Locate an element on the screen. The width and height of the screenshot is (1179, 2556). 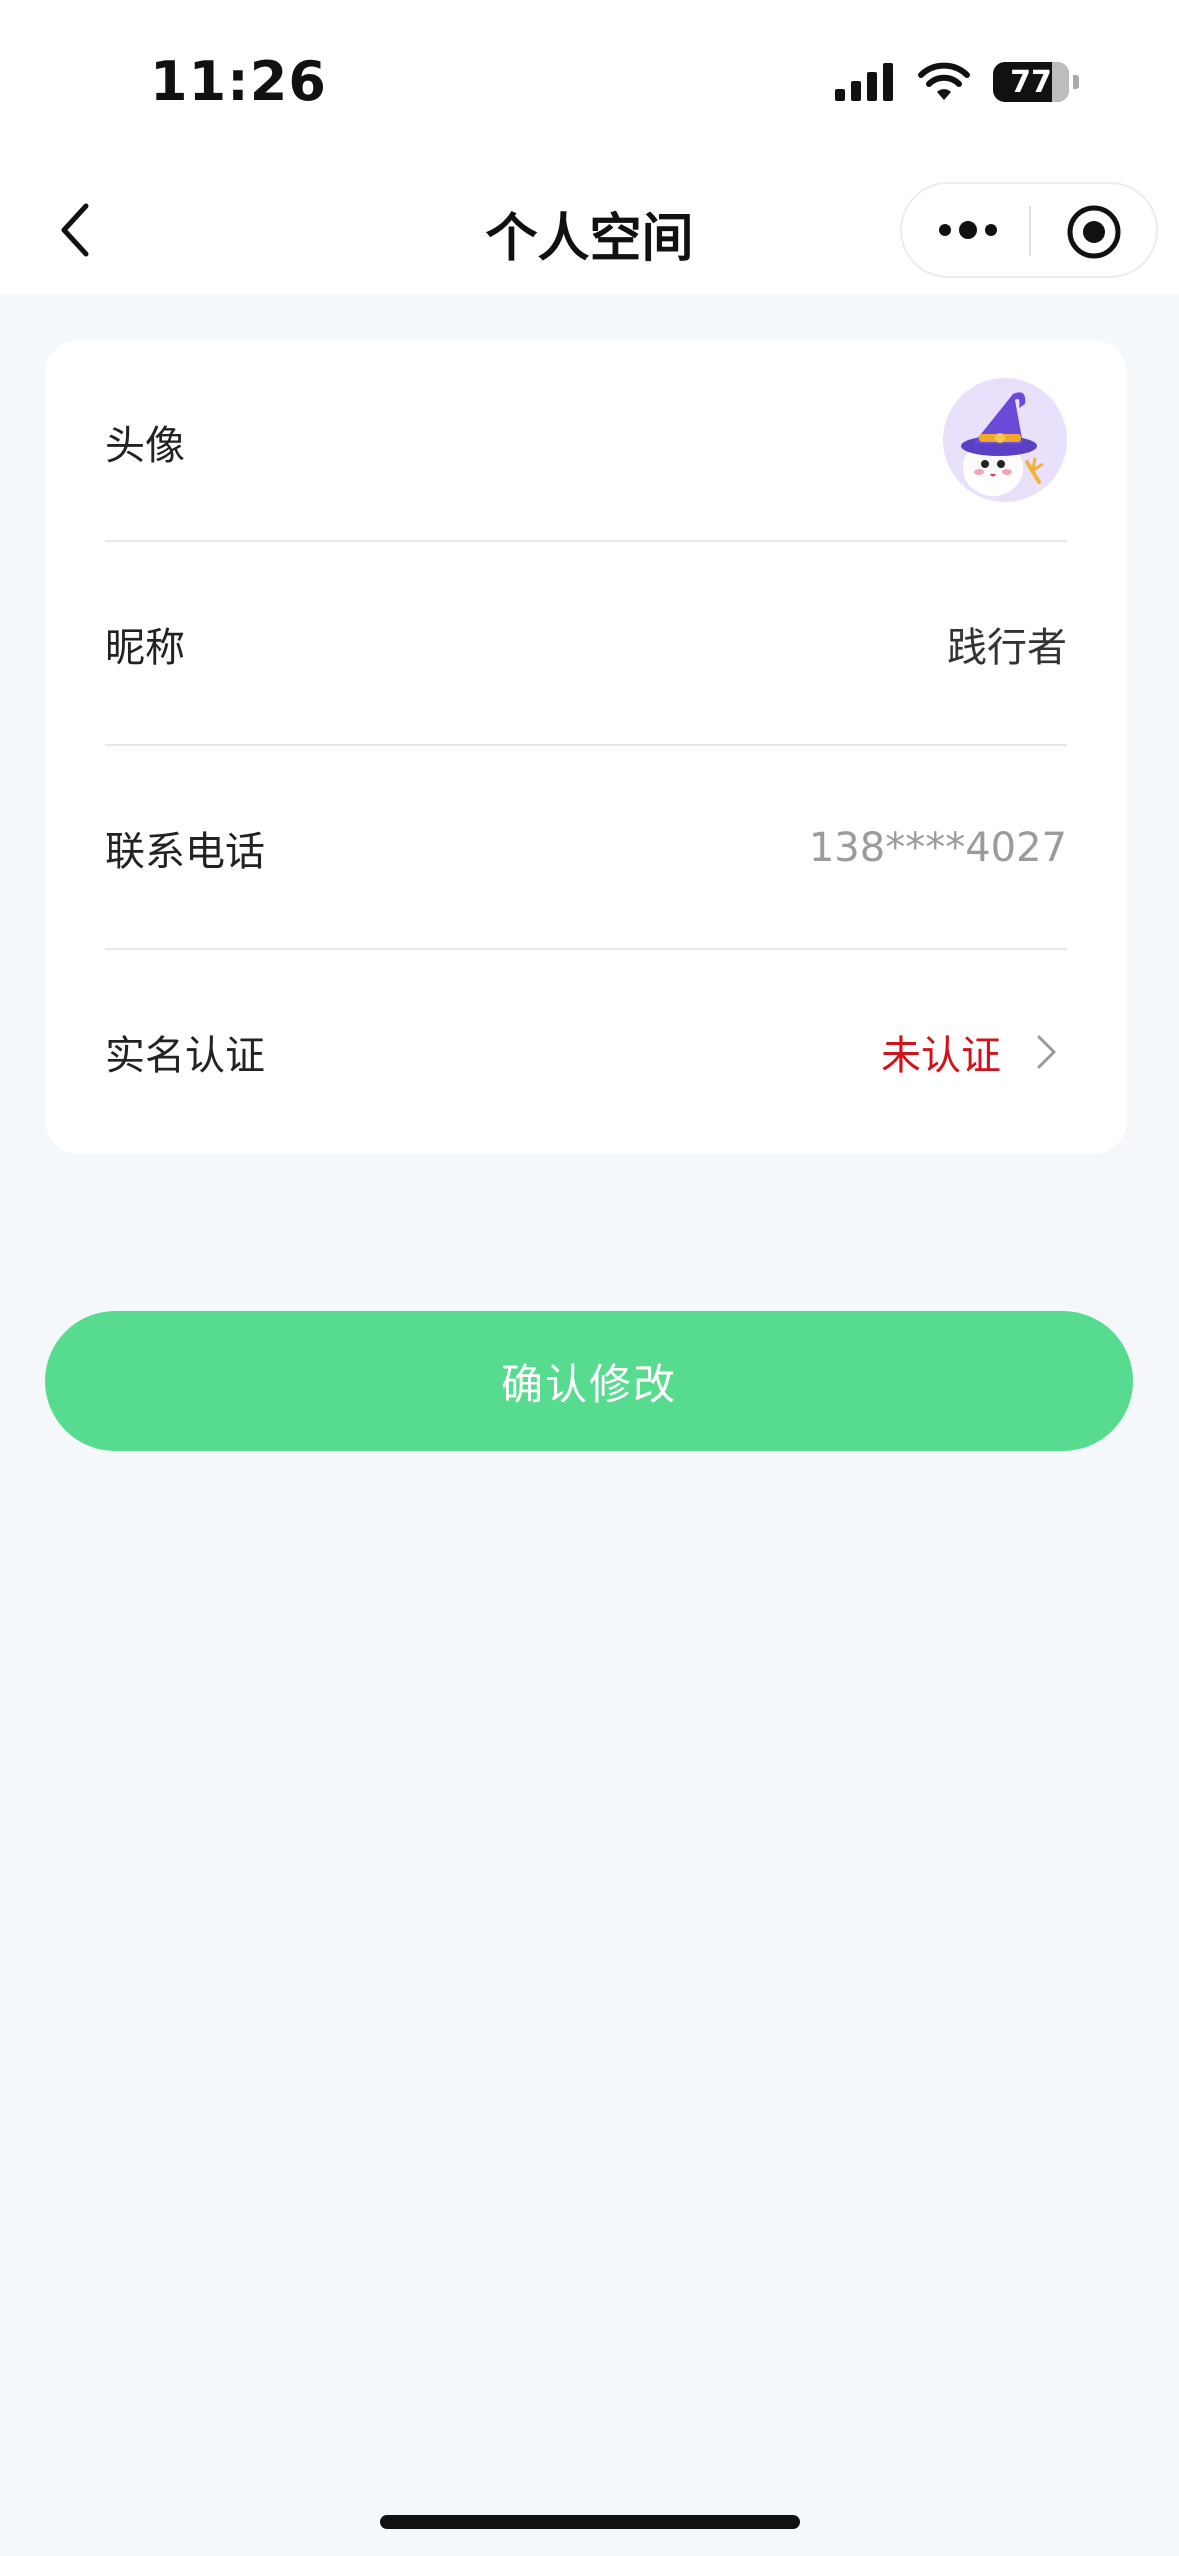
avatar is located at coordinates (1005, 440).